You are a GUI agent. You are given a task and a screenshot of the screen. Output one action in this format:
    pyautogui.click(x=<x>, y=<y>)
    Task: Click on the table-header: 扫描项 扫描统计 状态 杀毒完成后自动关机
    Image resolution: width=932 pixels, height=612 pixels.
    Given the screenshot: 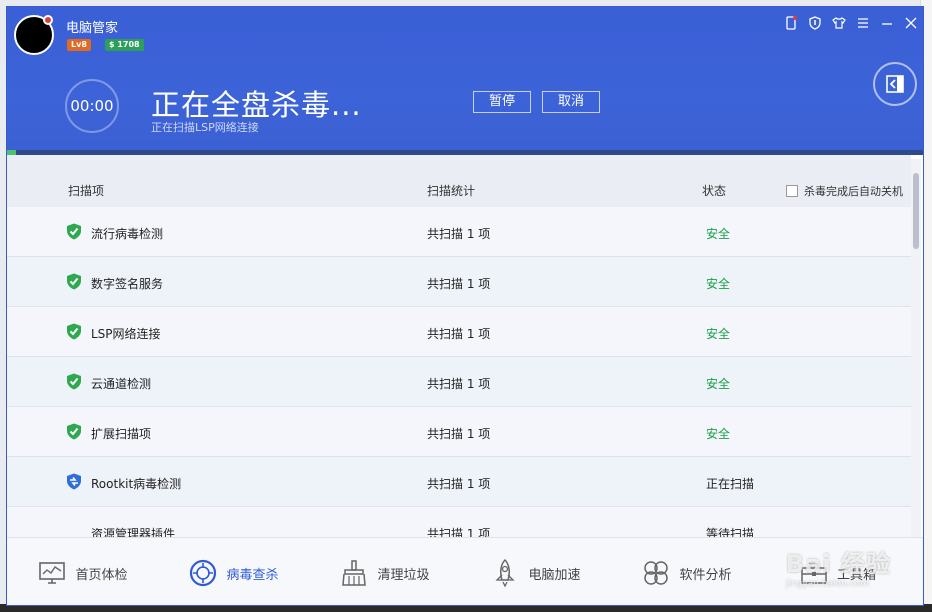 What is the action you would take?
    pyautogui.click(x=459, y=181)
    